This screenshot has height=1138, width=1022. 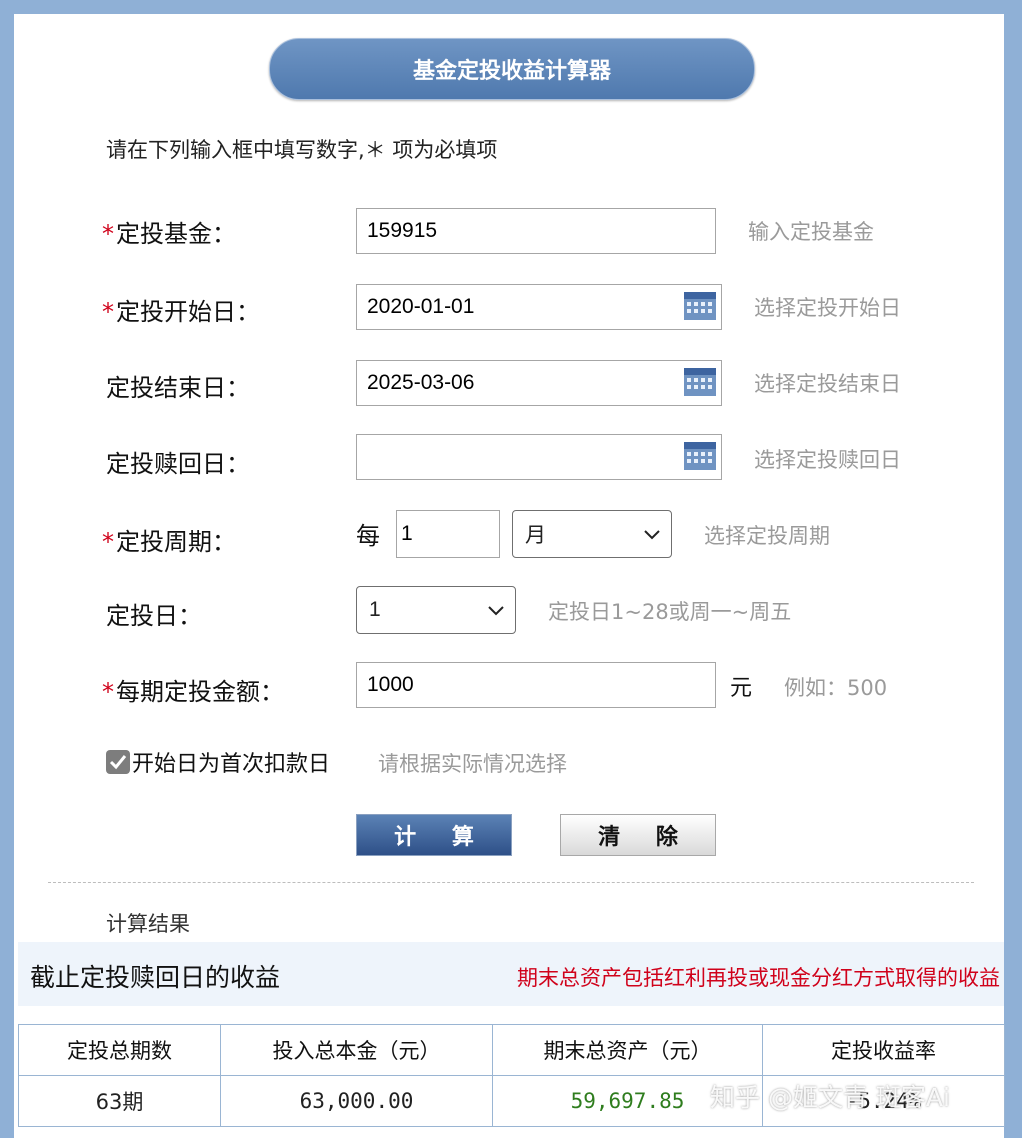 What do you see at coordinates (836, 688) in the screenshot?
I see `amount-hint: 例如：500` at bounding box center [836, 688].